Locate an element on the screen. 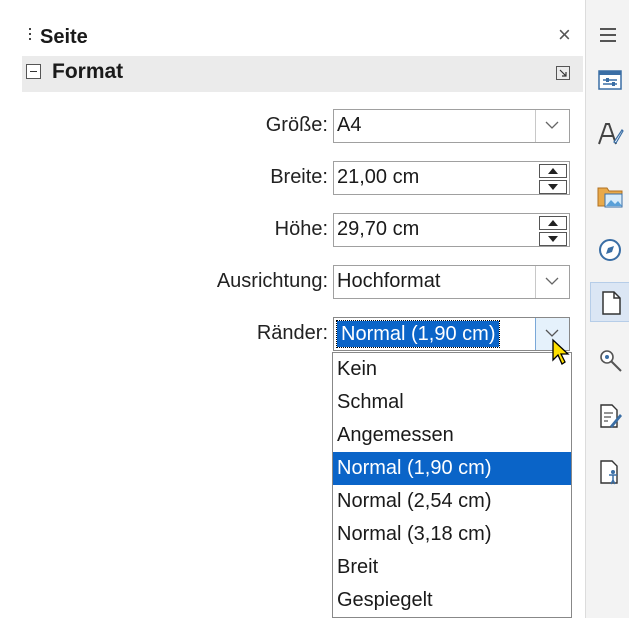 This screenshot has width=629, height=618. margins-dropdown: Normal (1,90 cm) is located at coordinates (451, 334).